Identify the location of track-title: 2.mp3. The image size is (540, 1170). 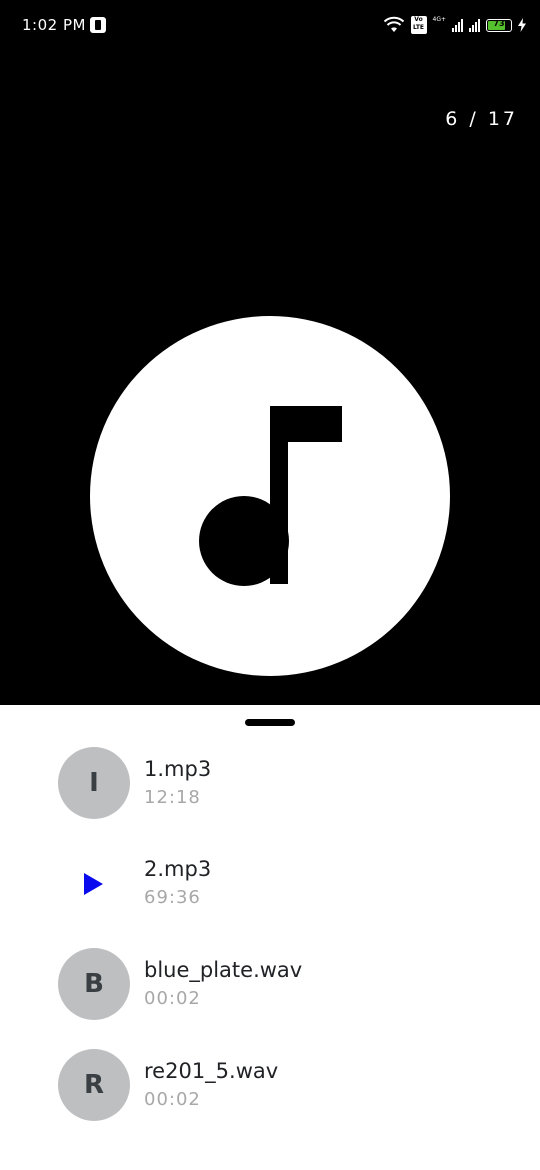
(178, 869).